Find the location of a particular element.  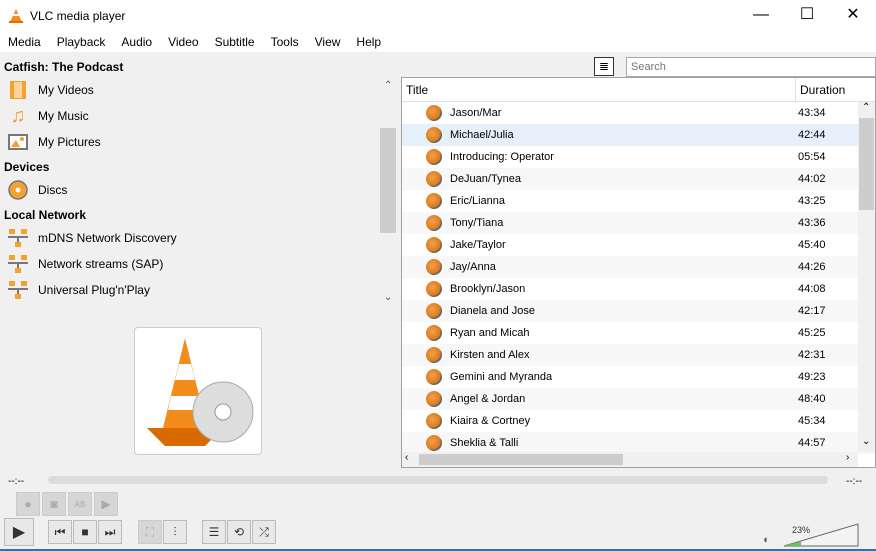

next-icon: ⏭ is located at coordinates (110, 531).